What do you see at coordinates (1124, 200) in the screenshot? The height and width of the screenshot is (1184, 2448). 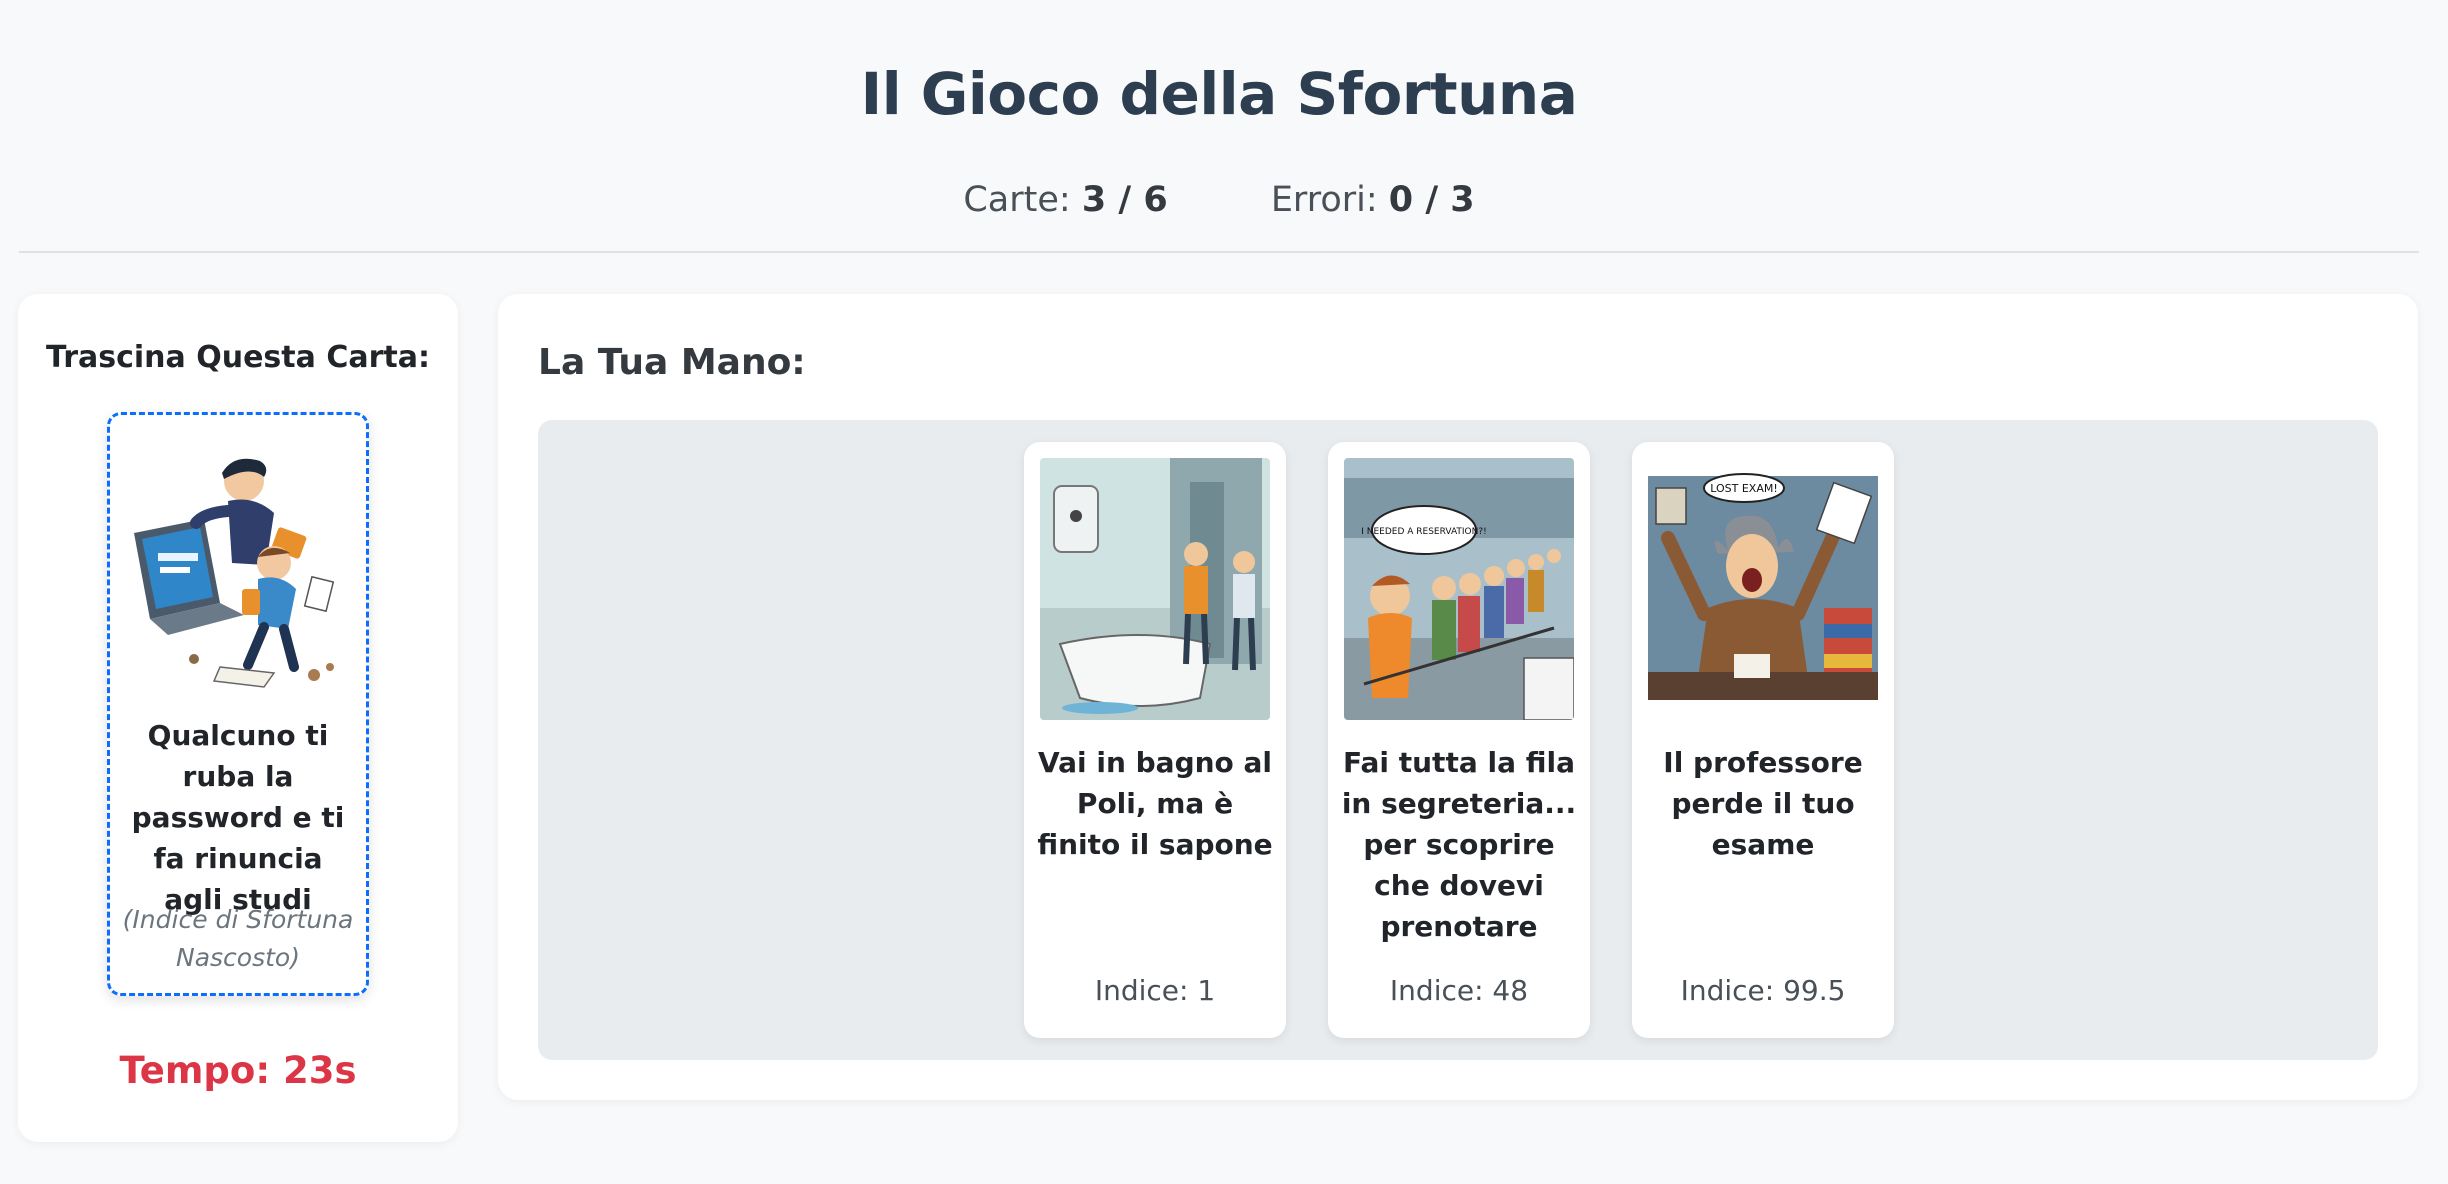 I see `cards-value: 3 / 6` at bounding box center [1124, 200].